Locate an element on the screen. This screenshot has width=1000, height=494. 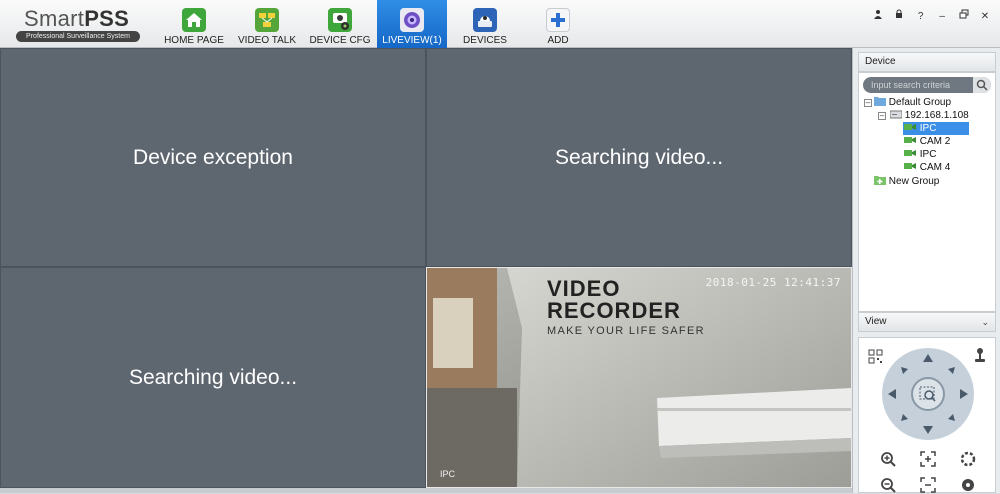
logo-subtitle: Professional Surveillance System is located at coordinates (78, 36).